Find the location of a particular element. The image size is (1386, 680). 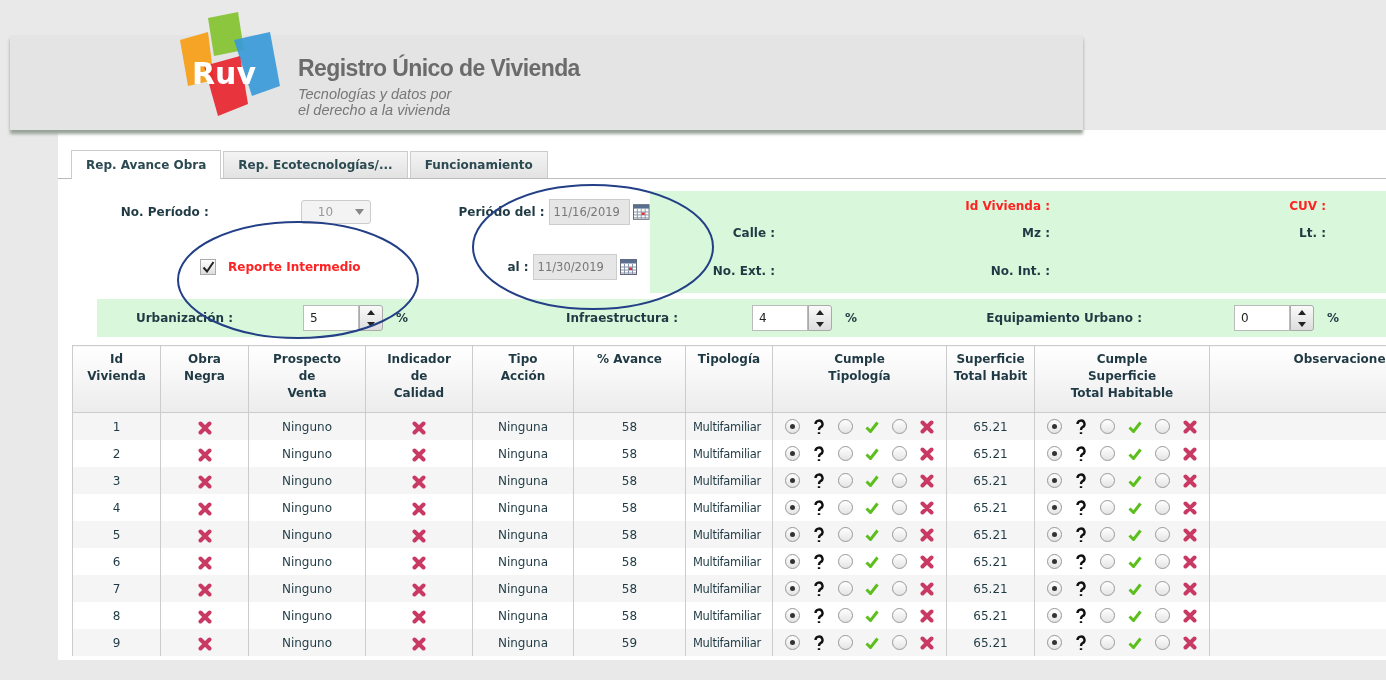

table-cell: 1 is located at coordinates (116, 426).